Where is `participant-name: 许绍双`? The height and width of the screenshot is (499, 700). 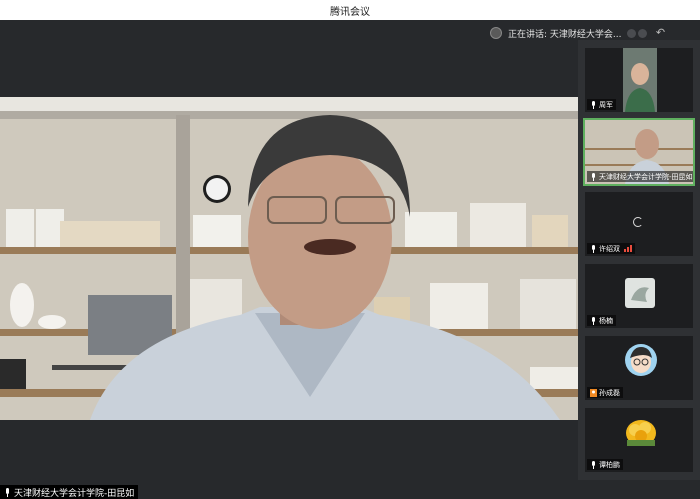 participant-name: 许绍双 is located at coordinates (609, 248).